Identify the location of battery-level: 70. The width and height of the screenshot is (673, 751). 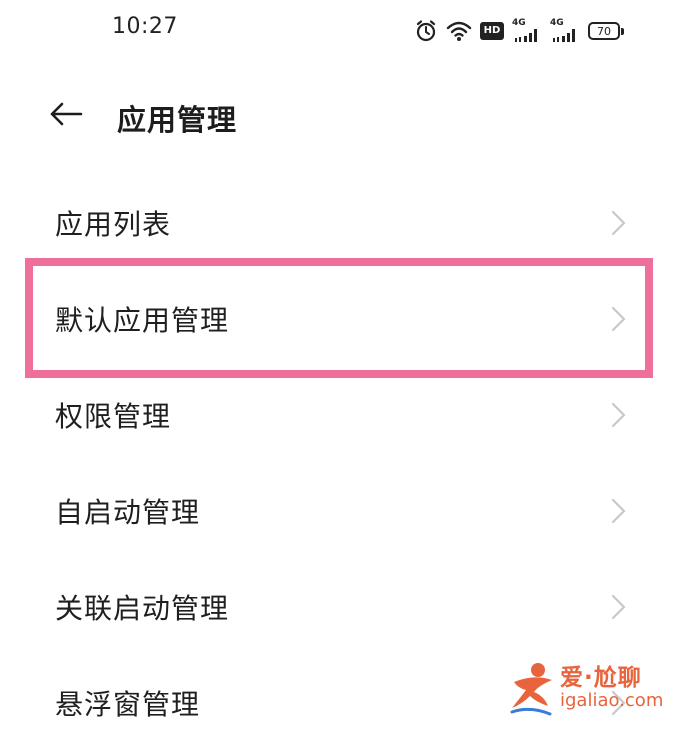
(604, 31).